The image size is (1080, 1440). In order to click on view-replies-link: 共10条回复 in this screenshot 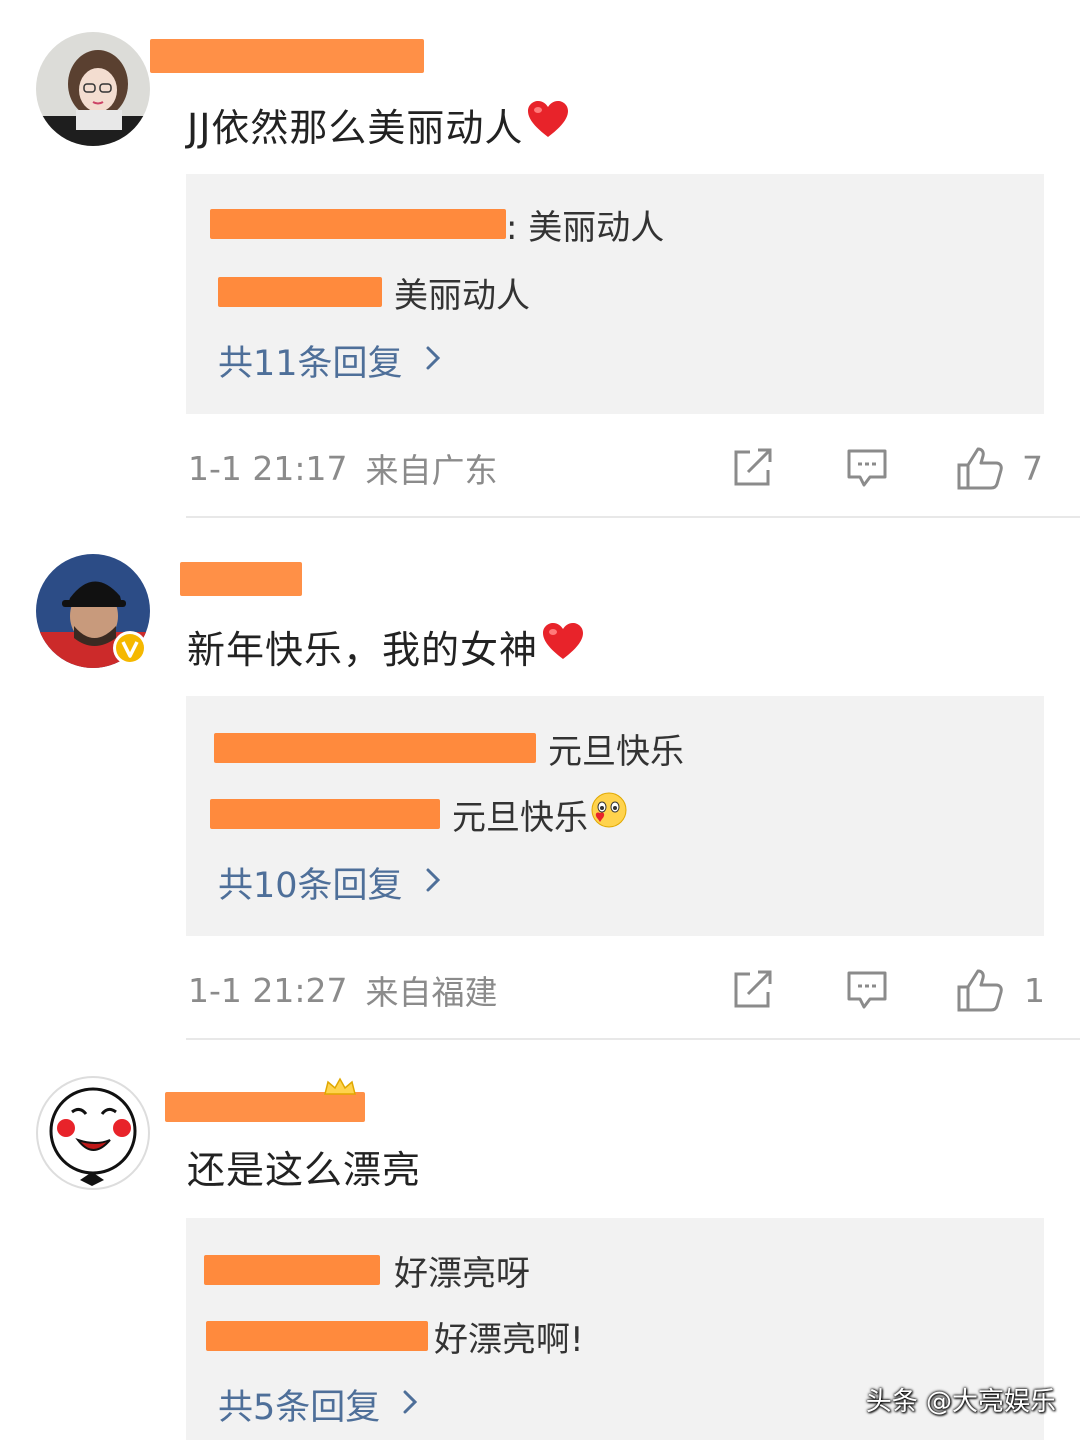, I will do `click(329, 883)`.